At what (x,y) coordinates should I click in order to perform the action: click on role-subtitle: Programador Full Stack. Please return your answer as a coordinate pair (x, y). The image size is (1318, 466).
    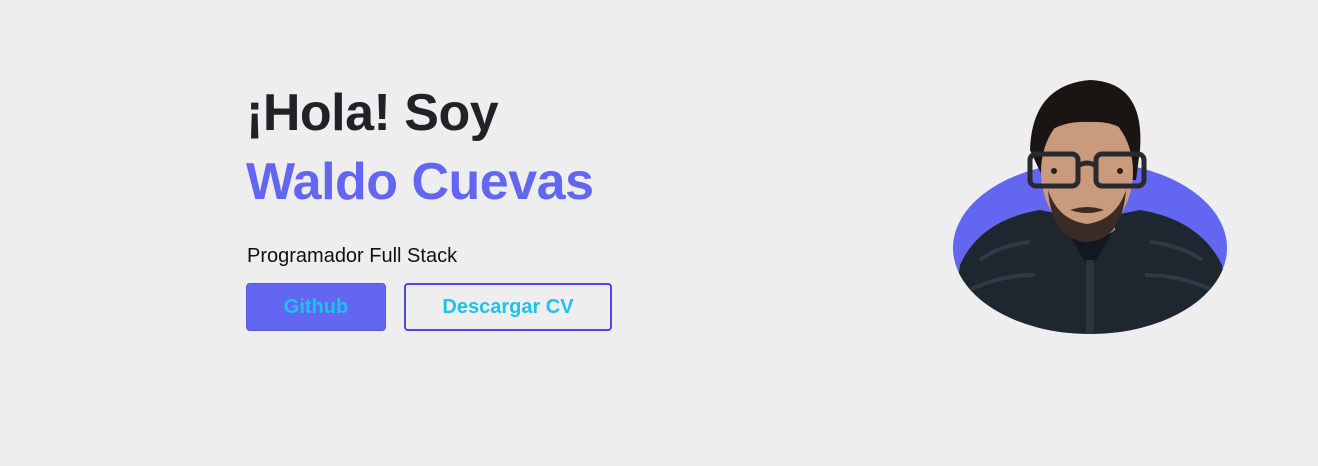
    Looking at the image, I should click on (352, 256).